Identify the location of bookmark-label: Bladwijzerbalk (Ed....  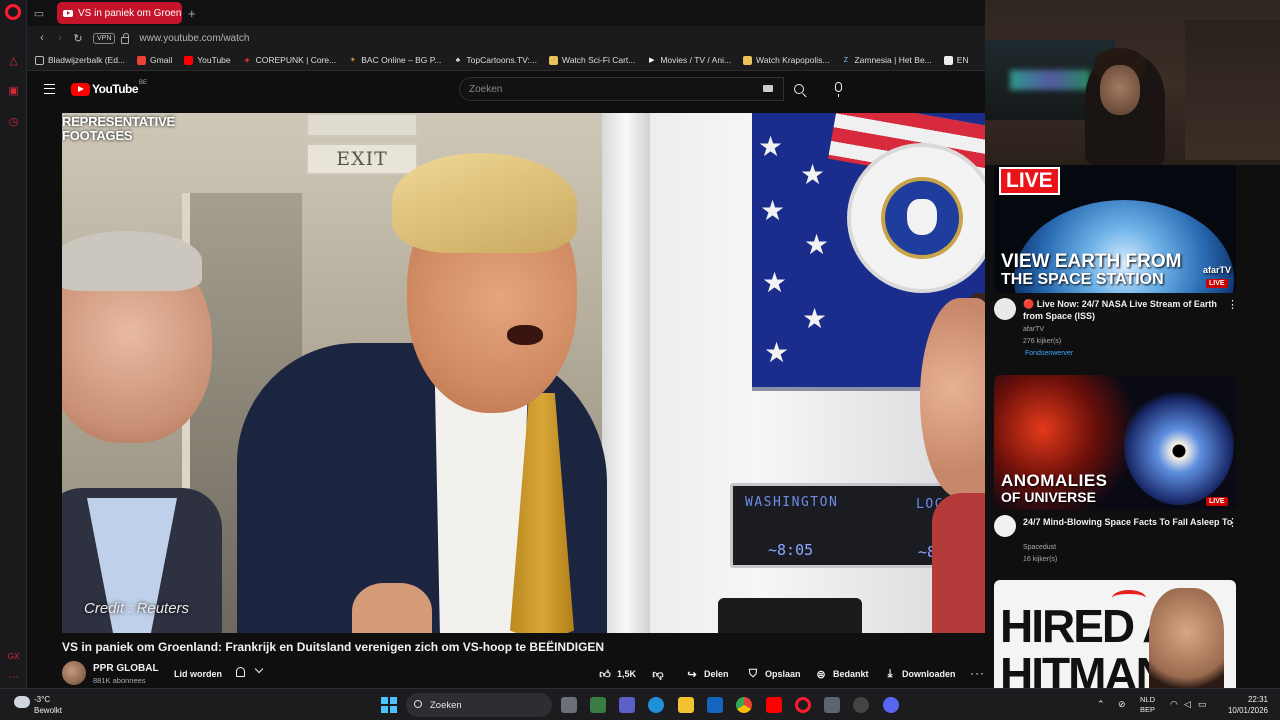
(87, 60).